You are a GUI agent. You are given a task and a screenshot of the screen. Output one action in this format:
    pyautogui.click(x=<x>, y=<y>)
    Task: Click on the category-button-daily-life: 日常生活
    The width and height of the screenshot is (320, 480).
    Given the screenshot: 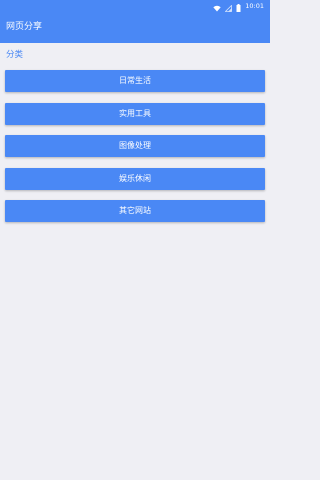 What is the action you would take?
    pyautogui.click(x=135, y=81)
    